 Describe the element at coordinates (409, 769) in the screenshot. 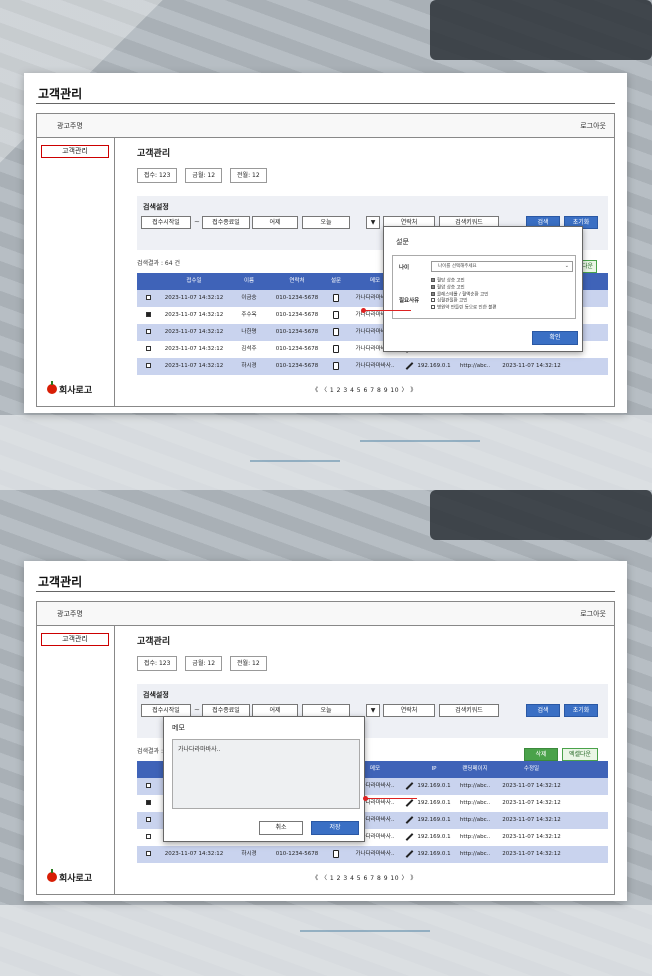

I see `column-header` at that location.